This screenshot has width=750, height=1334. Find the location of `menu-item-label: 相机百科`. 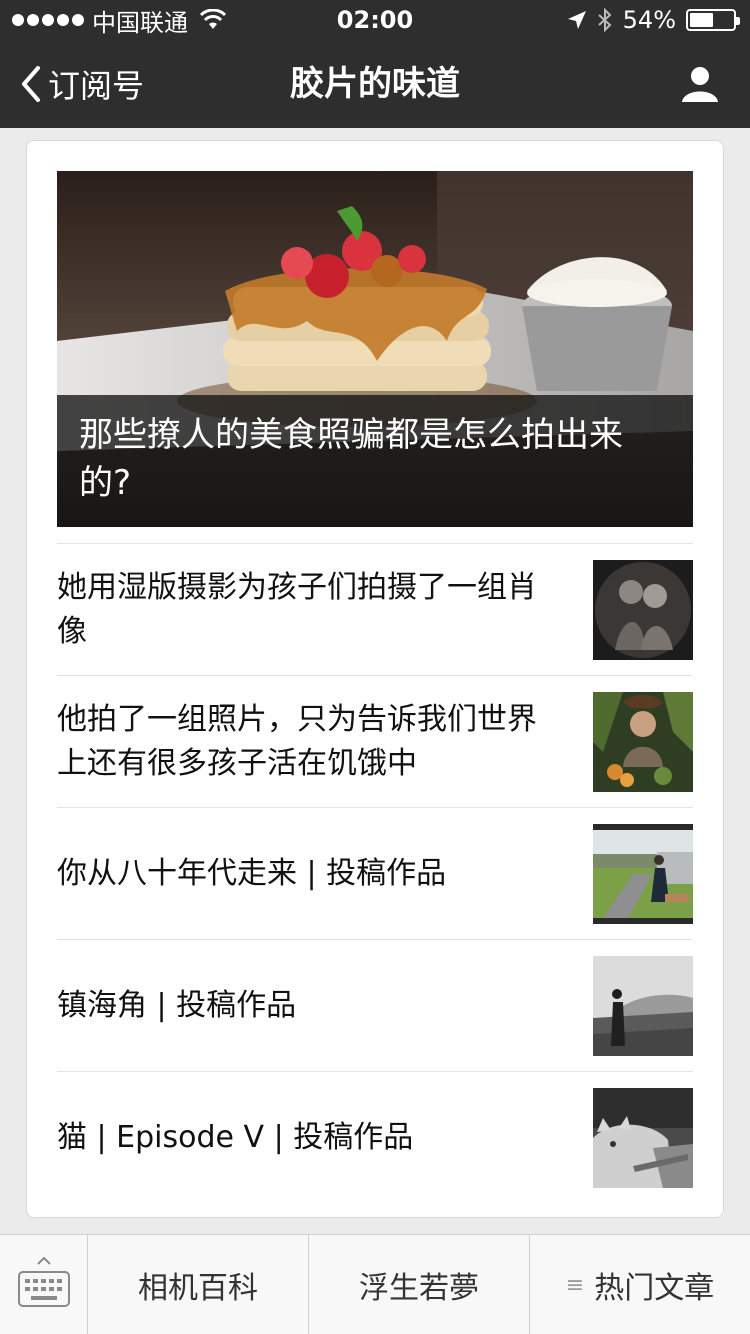

menu-item-label: 相机百科 is located at coordinates (198, 1288).